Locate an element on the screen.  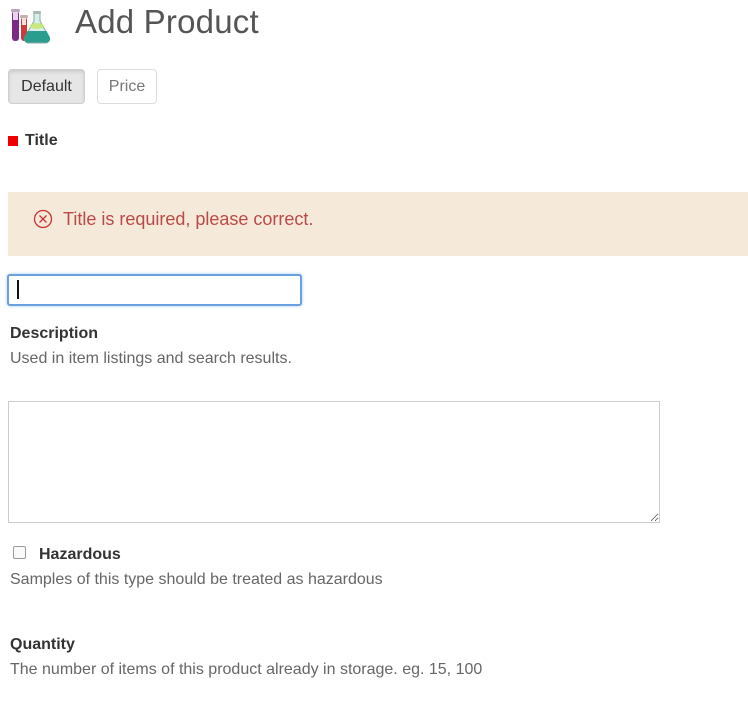
description-label: Description is located at coordinates (54, 333).